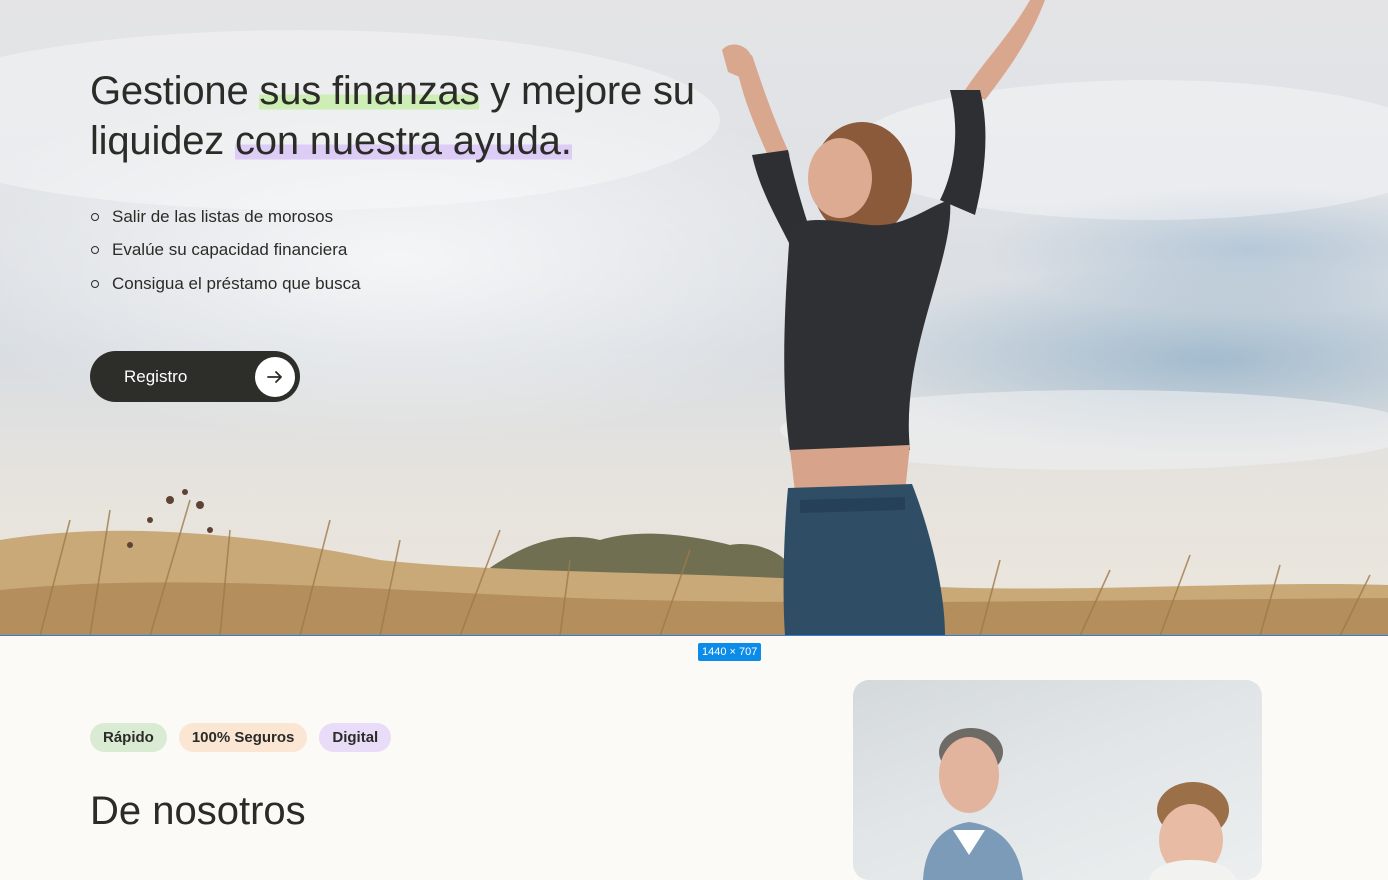  I want to click on register-button: Registro, so click(195, 376).